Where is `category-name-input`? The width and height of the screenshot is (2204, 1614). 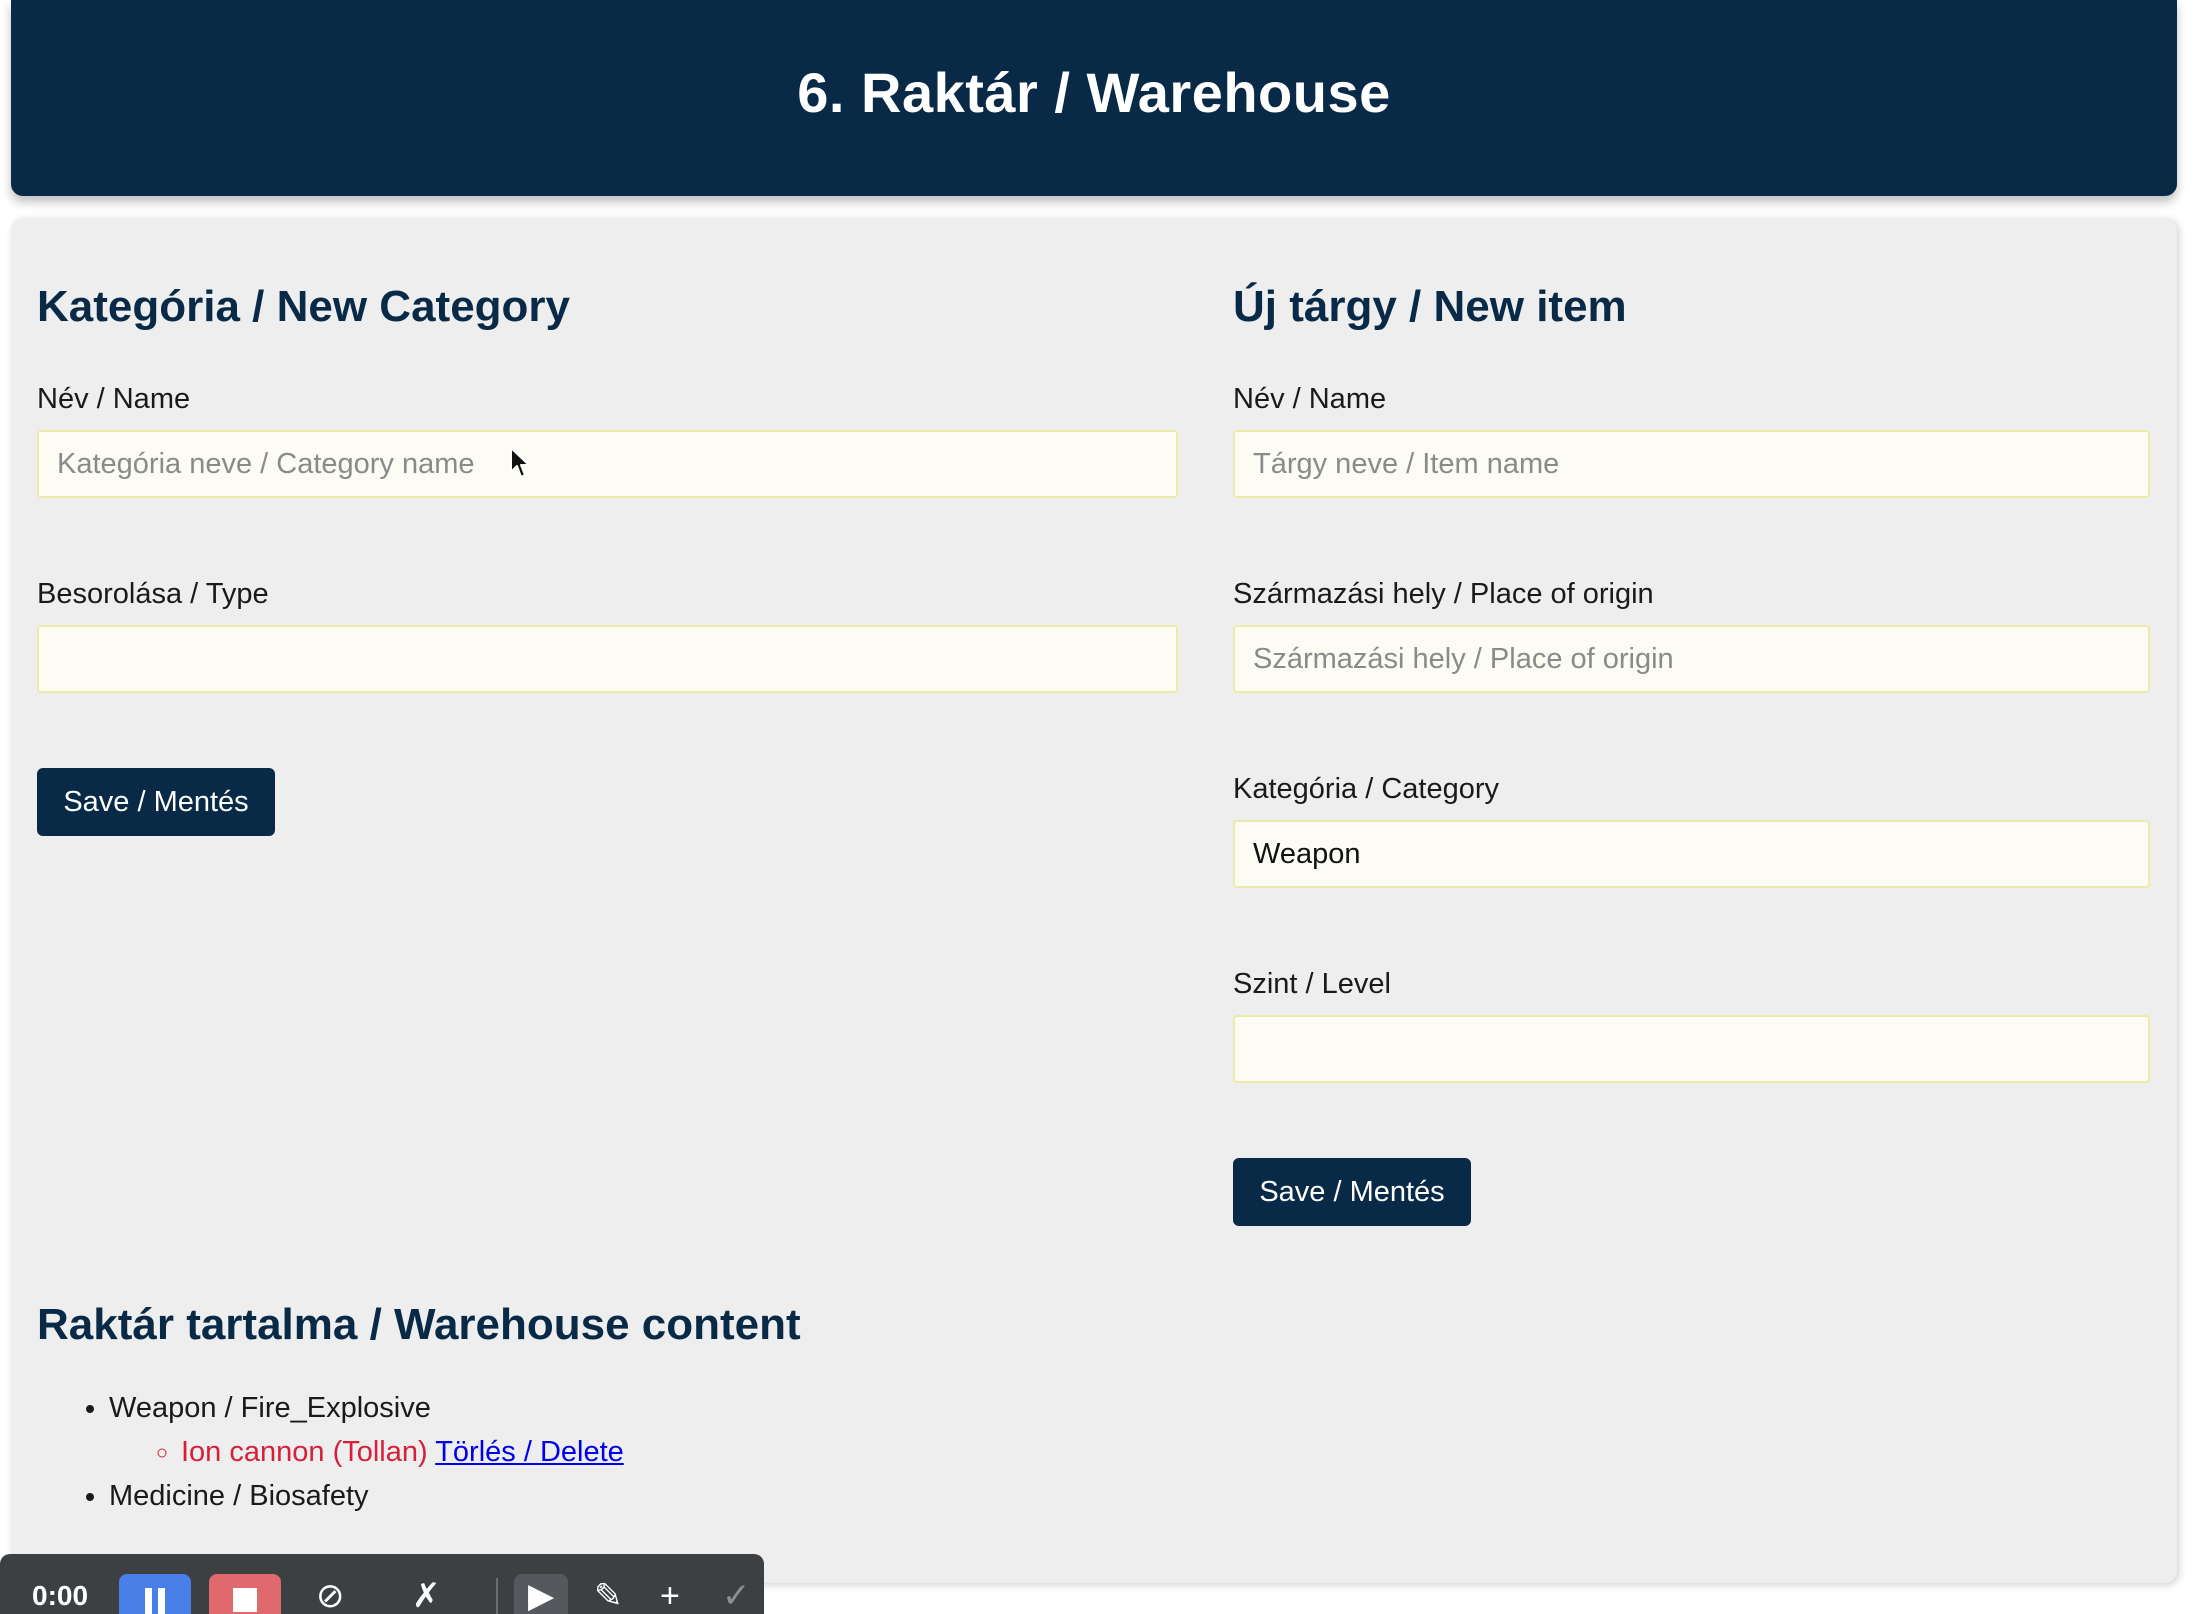
category-name-input is located at coordinates (607, 464).